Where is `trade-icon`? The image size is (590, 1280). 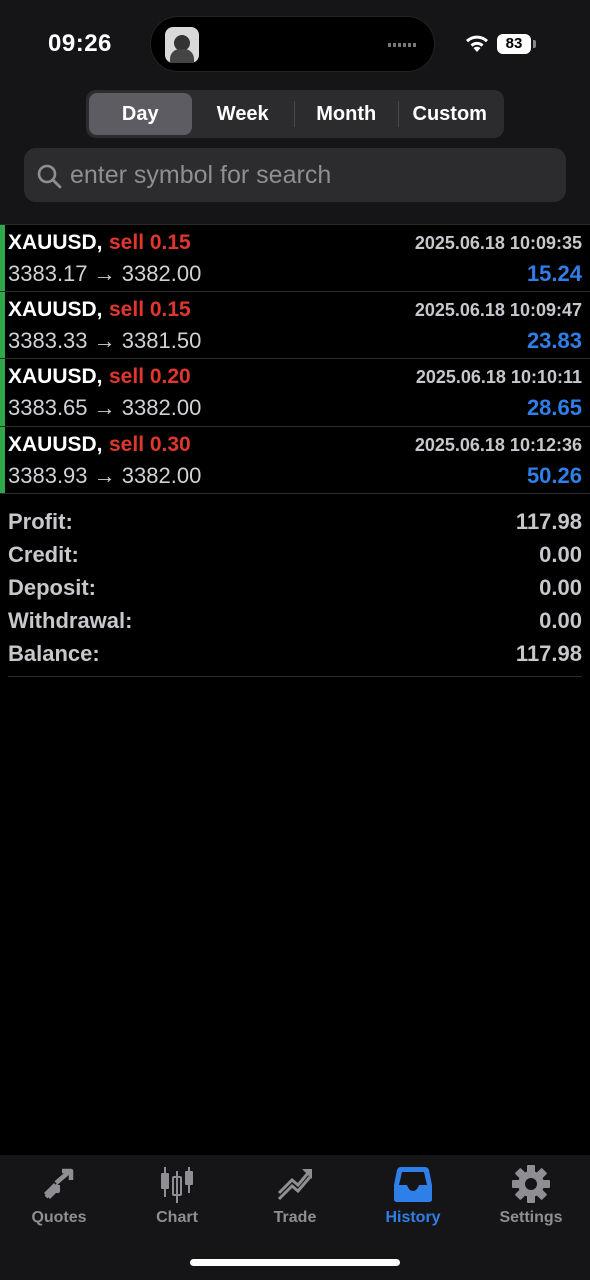 trade-icon is located at coordinates (294, 1185).